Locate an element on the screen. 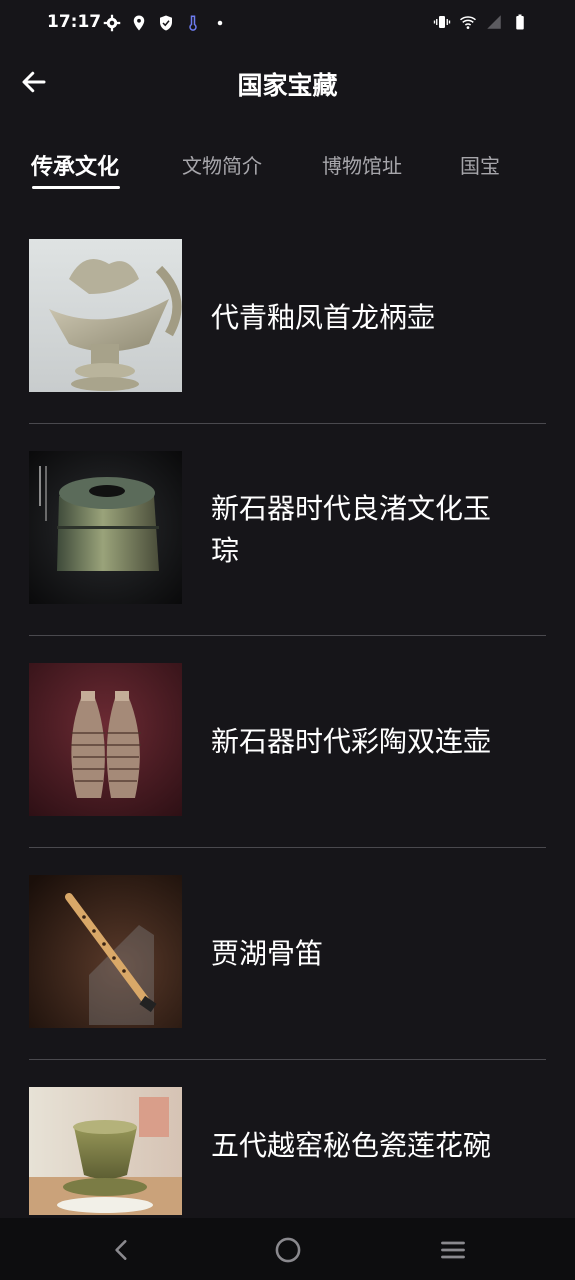 This screenshot has height=1280, width=575. battery-icon is located at coordinates (520, 22).